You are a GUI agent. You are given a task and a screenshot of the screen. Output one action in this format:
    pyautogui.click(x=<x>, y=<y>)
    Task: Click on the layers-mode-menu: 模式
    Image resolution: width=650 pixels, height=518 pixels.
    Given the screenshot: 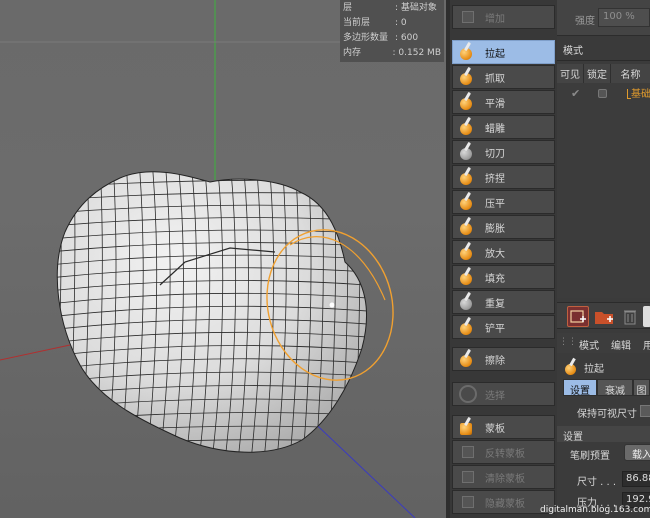 What is the action you would take?
    pyautogui.click(x=603, y=48)
    